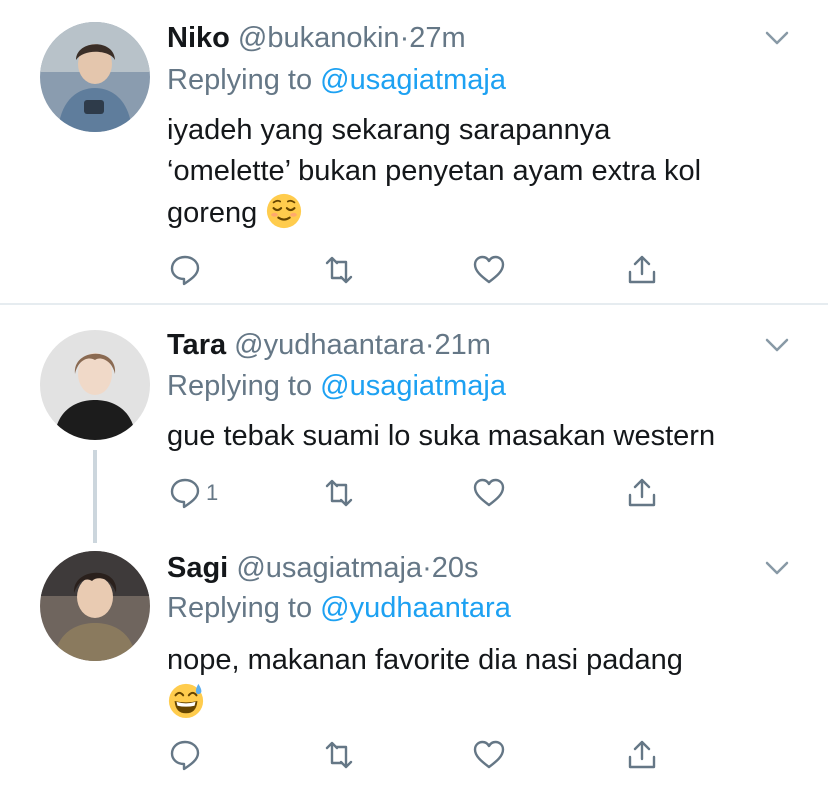 The image size is (828, 792). Describe the element at coordinates (197, 568) in the screenshot. I see `display-name: Sagi` at that location.